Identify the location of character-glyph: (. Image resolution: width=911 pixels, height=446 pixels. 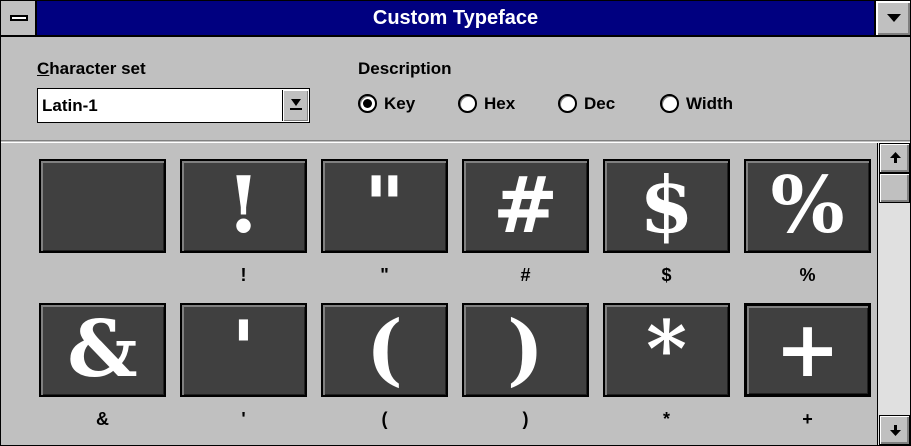
(384, 349).